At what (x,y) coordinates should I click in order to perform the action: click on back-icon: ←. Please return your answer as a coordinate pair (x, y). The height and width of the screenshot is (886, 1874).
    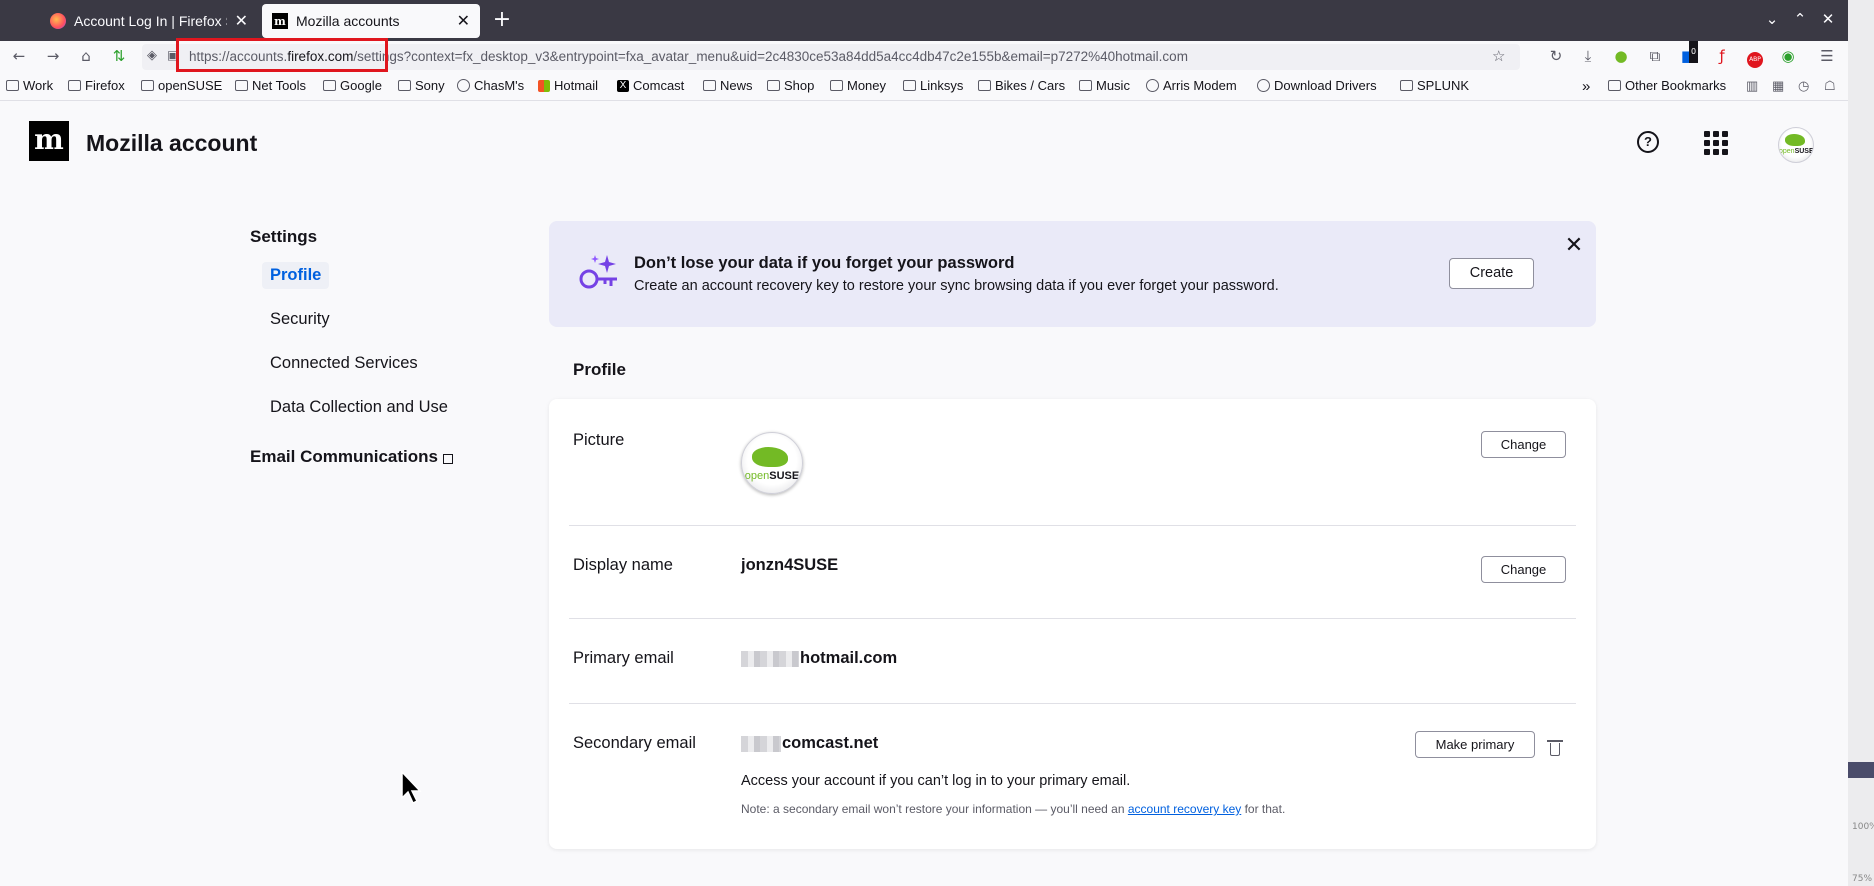
    Looking at the image, I should click on (19, 56).